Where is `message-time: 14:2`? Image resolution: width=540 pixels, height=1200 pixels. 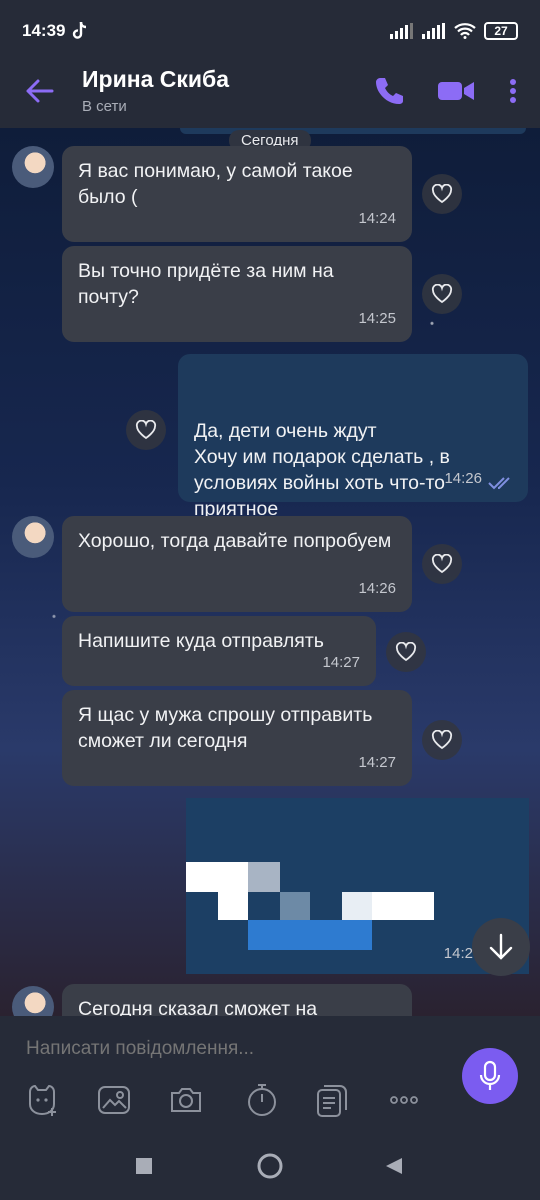
message-time: 14:2 is located at coordinates (458, 953).